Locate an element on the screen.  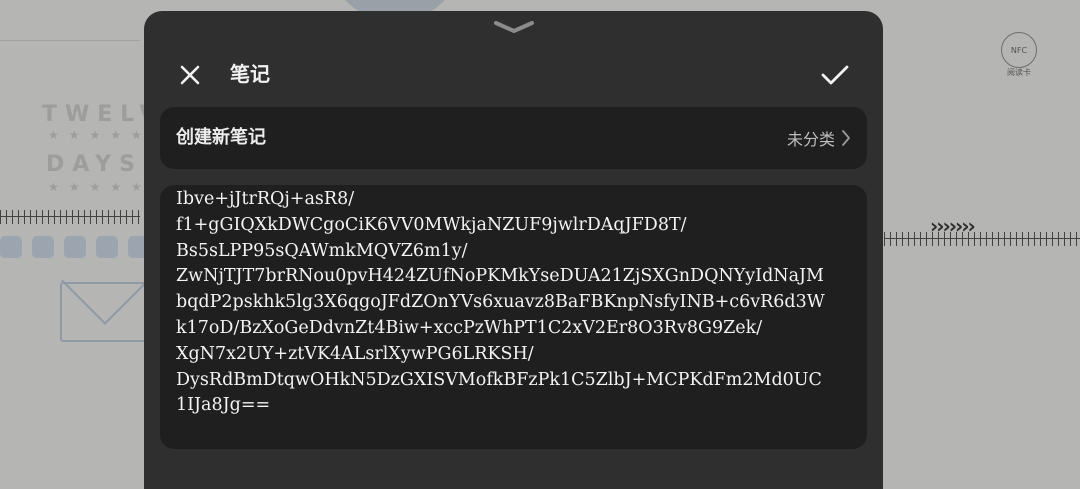
category-select: 未分类 is located at coordinates (820, 138).